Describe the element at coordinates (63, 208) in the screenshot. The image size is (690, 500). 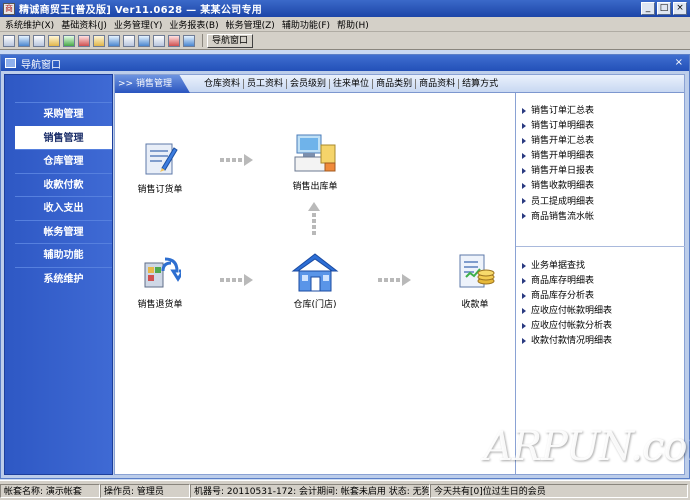
I see `sidebar-item-income-expense: 收入支出` at that location.